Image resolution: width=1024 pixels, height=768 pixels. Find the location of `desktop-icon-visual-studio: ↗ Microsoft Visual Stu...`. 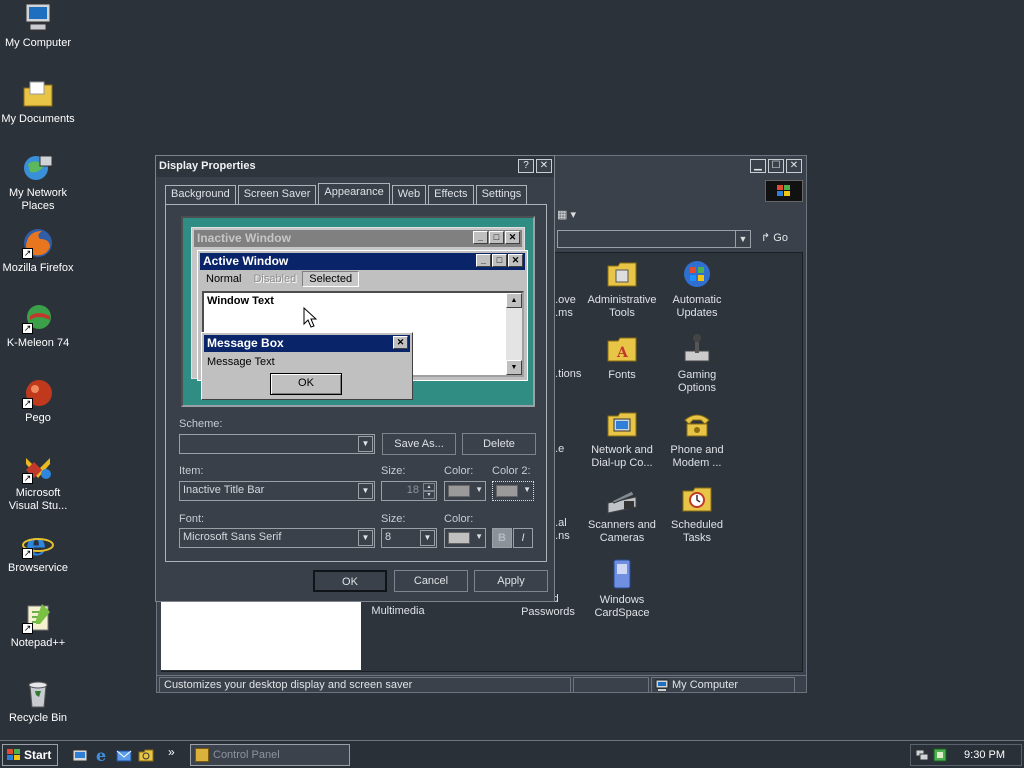

desktop-icon-visual-studio: ↗ Microsoft Visual Stu... is located at coordinates (38, 482).